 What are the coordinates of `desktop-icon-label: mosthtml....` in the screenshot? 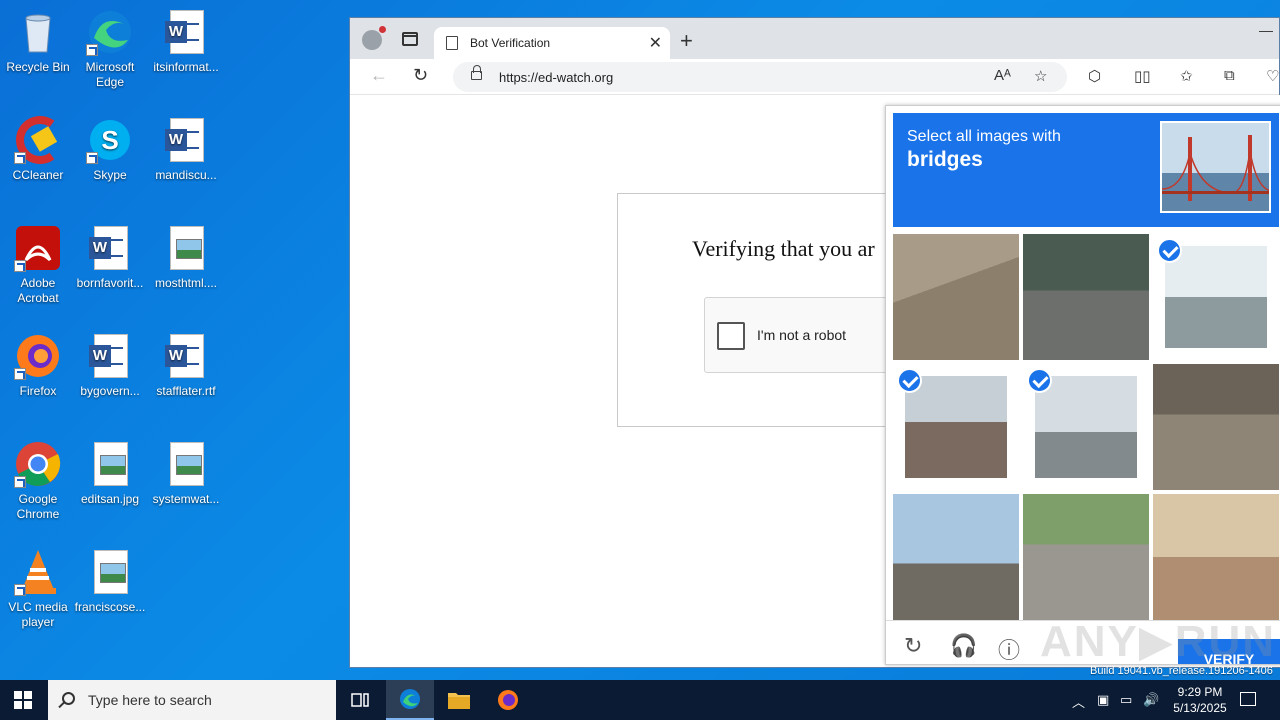 It's located at (185, 283).